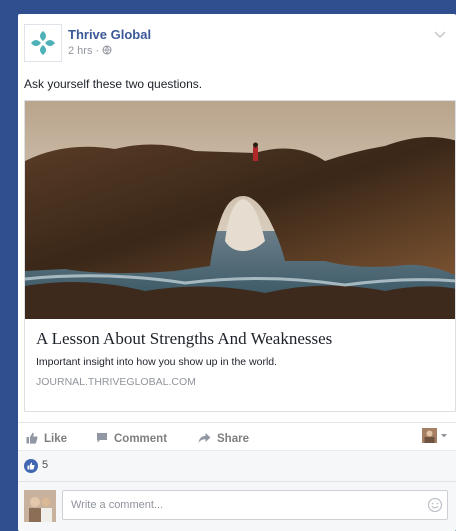 This screenshot has width=456, height=531. I want to click on commenter-avatar, so click(40, 506).